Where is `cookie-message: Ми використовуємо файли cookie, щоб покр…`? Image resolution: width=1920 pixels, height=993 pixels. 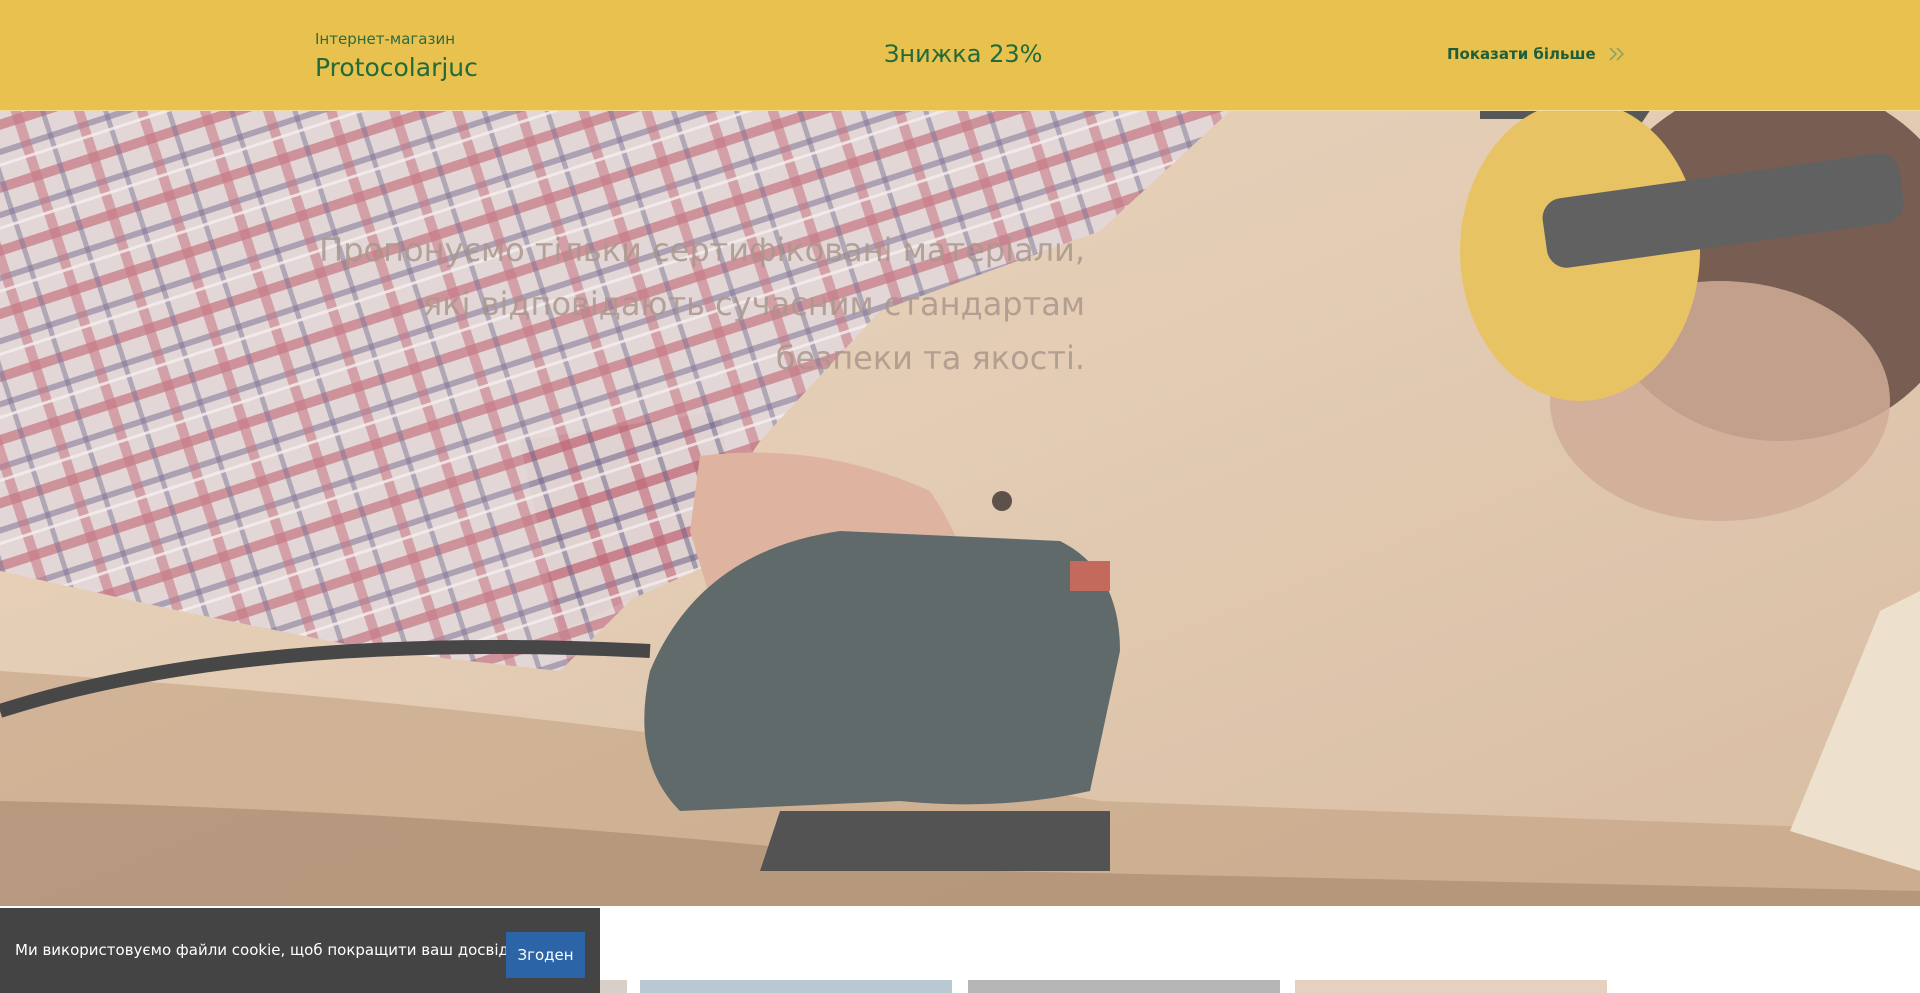
cookie-message: Ми використовуємо файли cookie, щоб покр… is located at coordinates (264, 950).